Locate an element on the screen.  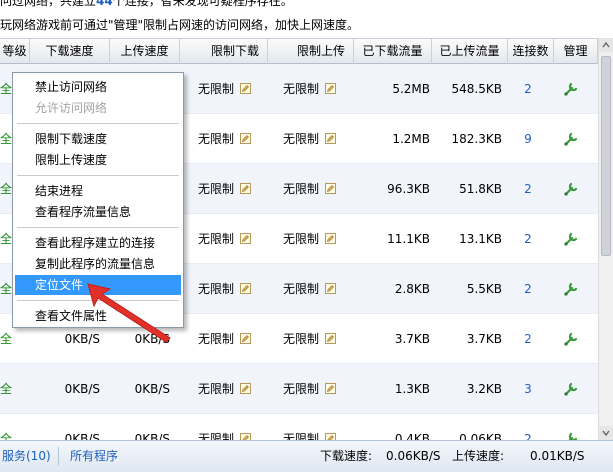
connections-cell: 9 is located at coordinates (528, 139).